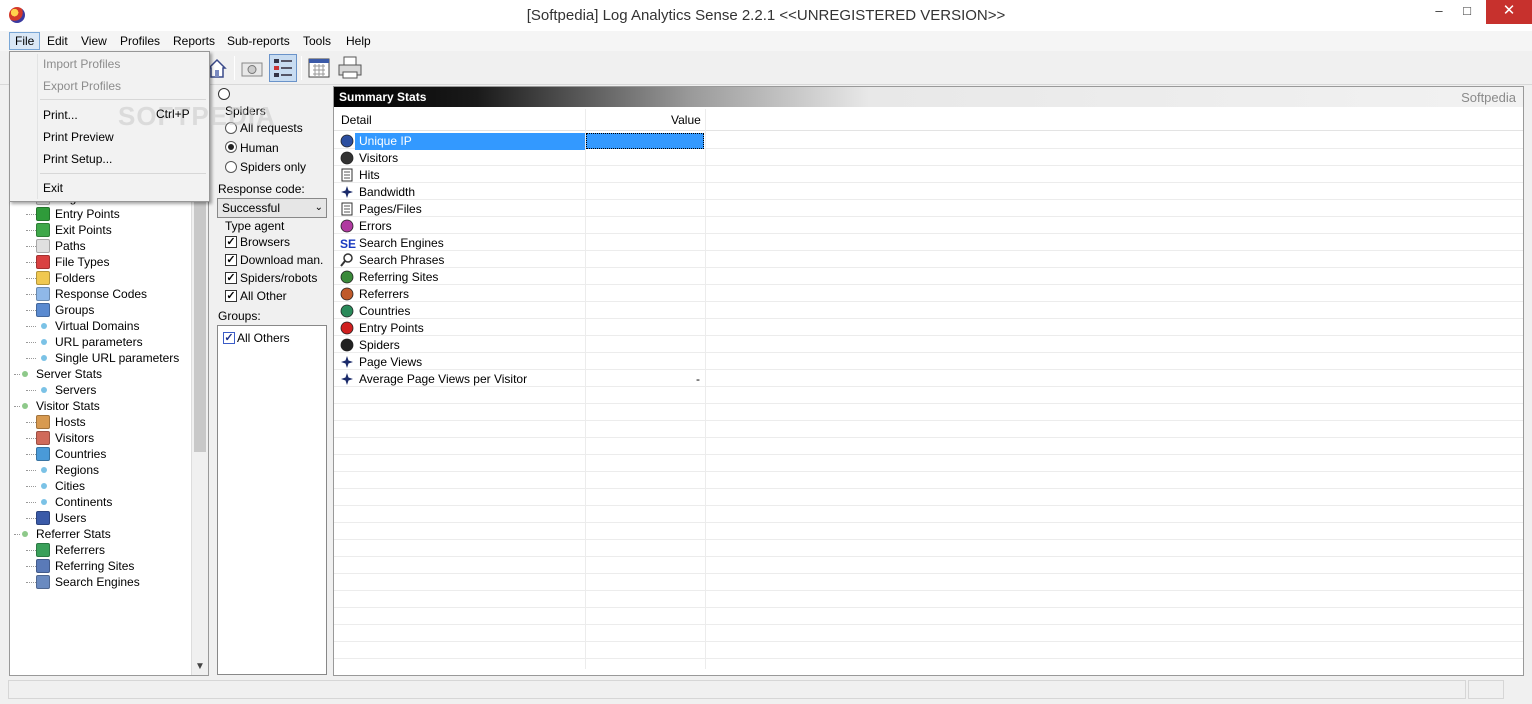 The image size is (1532, 704). I want to click on human-radio, so click(231, 147).